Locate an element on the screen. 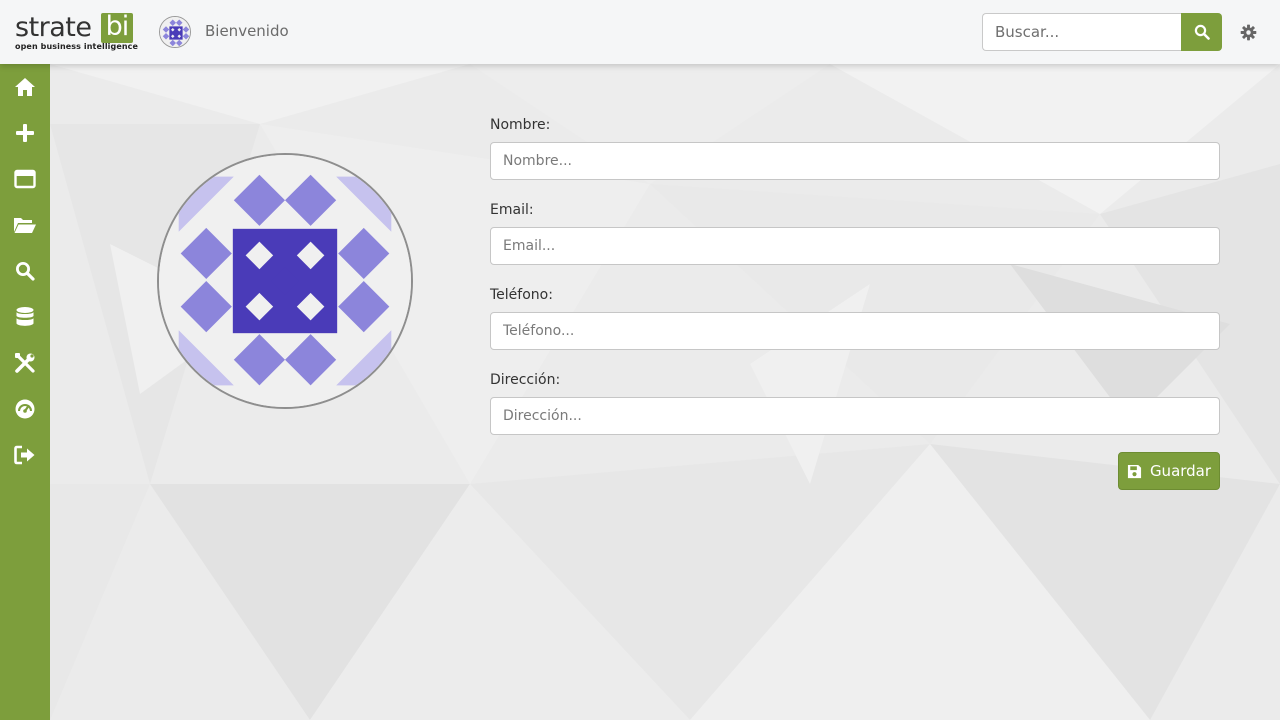  logo-wordmark: strate is located at coordinates (53, 27).